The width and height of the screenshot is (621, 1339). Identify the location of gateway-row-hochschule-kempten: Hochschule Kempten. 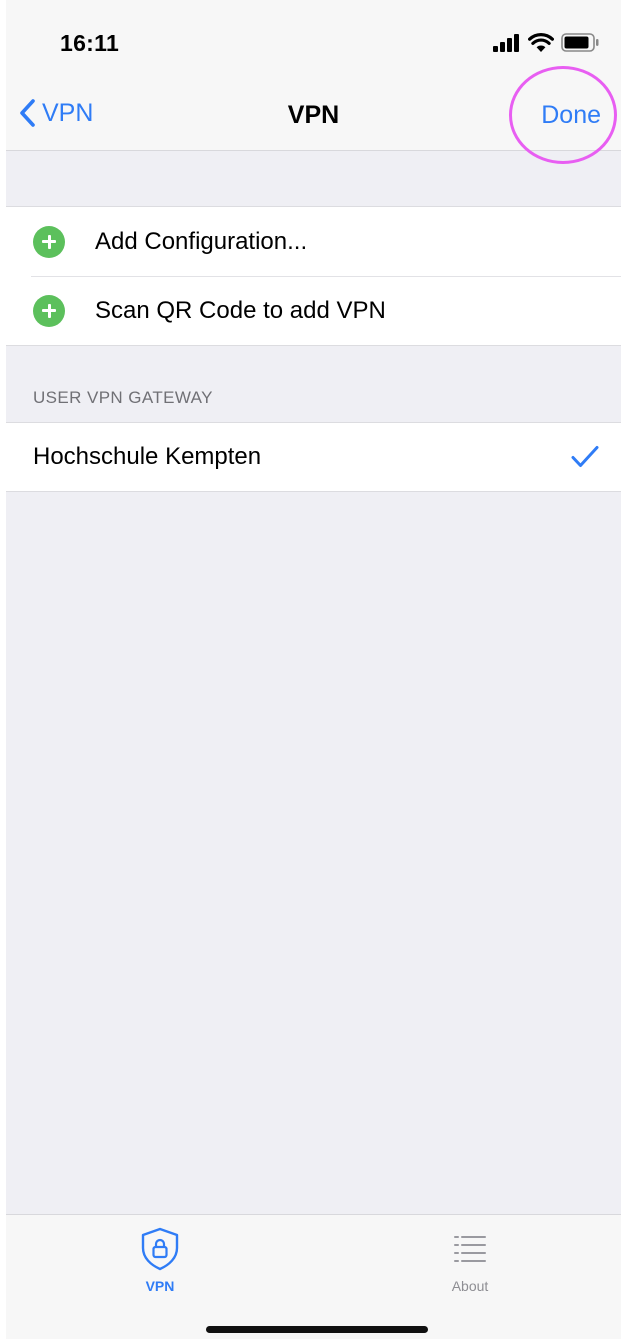
(313, 457).